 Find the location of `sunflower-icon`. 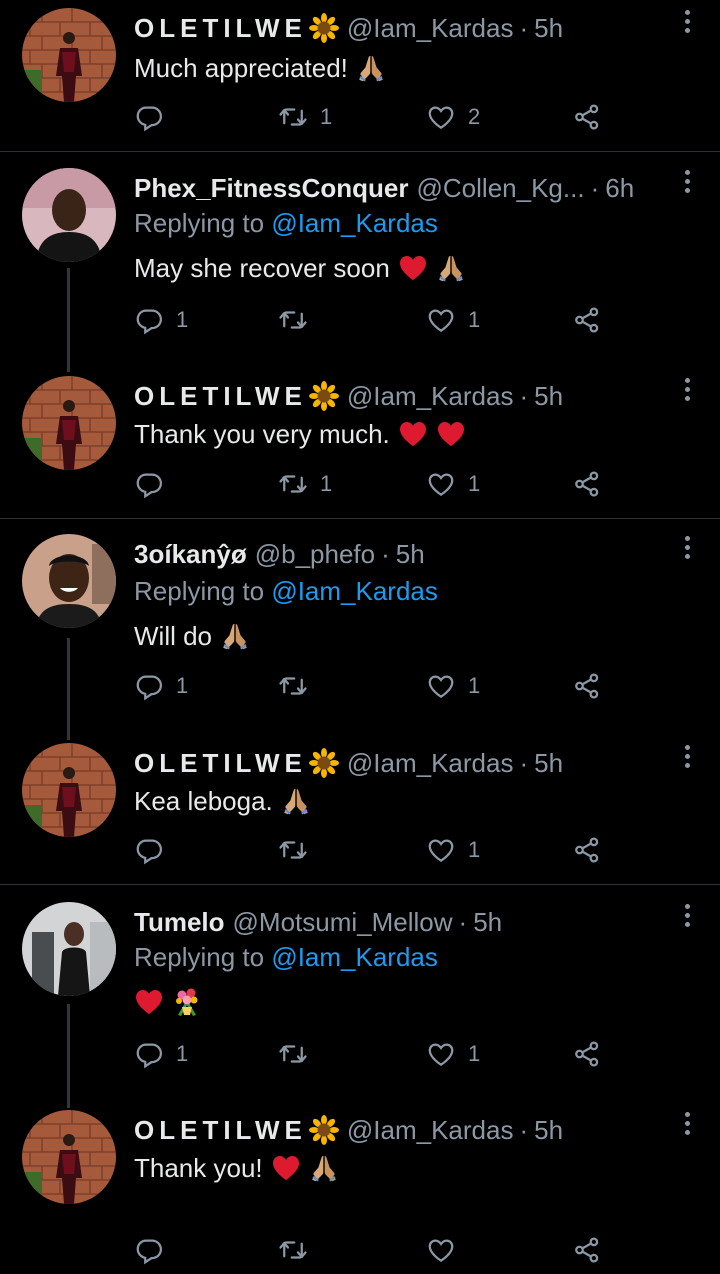

sunflower-icon is located at coordinates (323, 763).